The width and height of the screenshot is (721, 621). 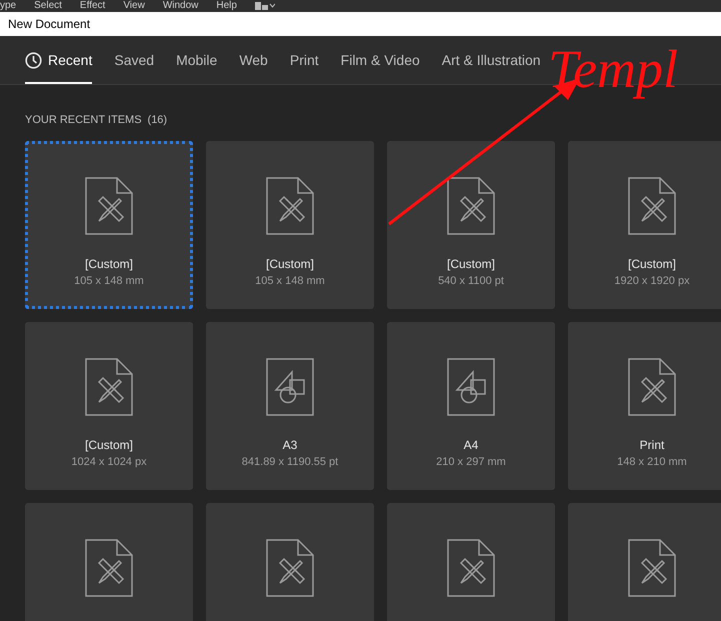 I want to click on preset-name: A3, so click(x=290, y=445).